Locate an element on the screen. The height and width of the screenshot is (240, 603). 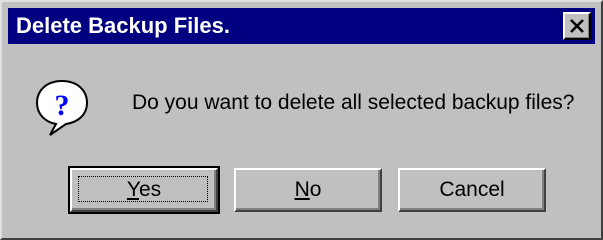
cancel-label: Cancel is located at coordinates (472, 189).